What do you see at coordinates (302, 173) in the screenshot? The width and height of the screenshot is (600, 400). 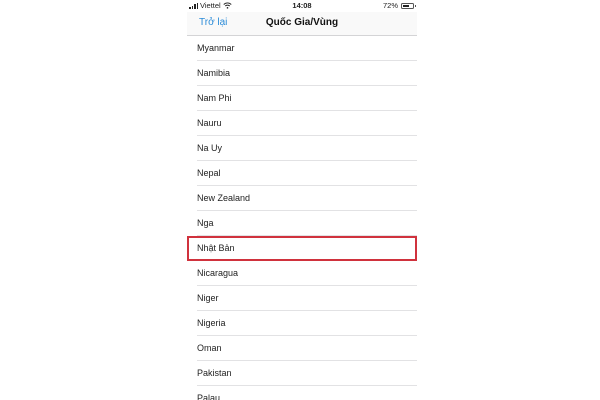 I see `country-row: Nepal` at bounding box center [302, 173].